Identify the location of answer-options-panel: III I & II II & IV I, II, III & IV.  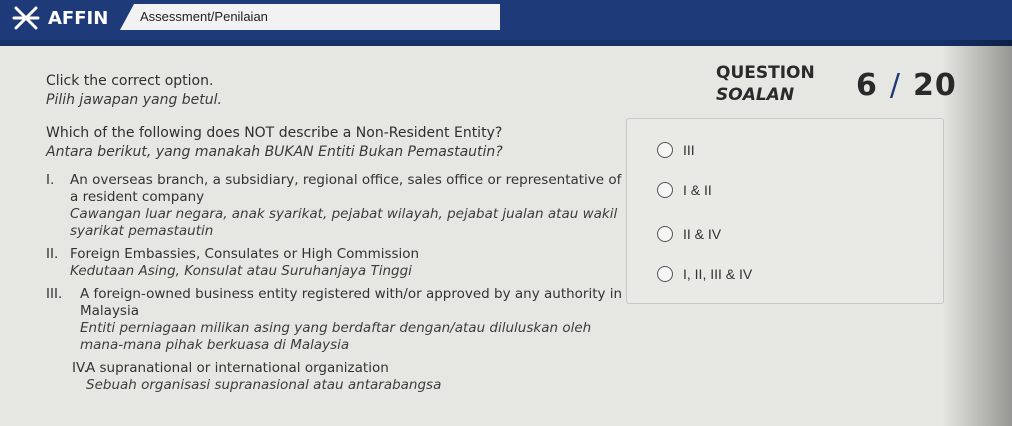
(785, 211).